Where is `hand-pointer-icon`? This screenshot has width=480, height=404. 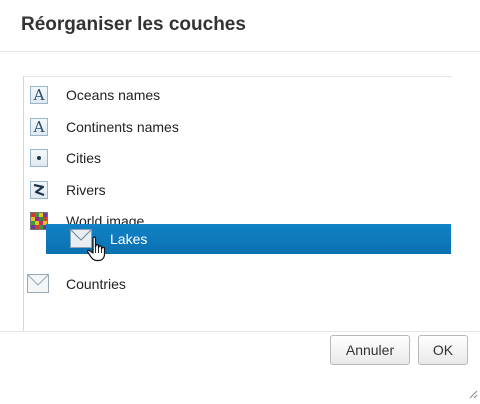 hand-pointer-icon is located at coordinates (97, 249).